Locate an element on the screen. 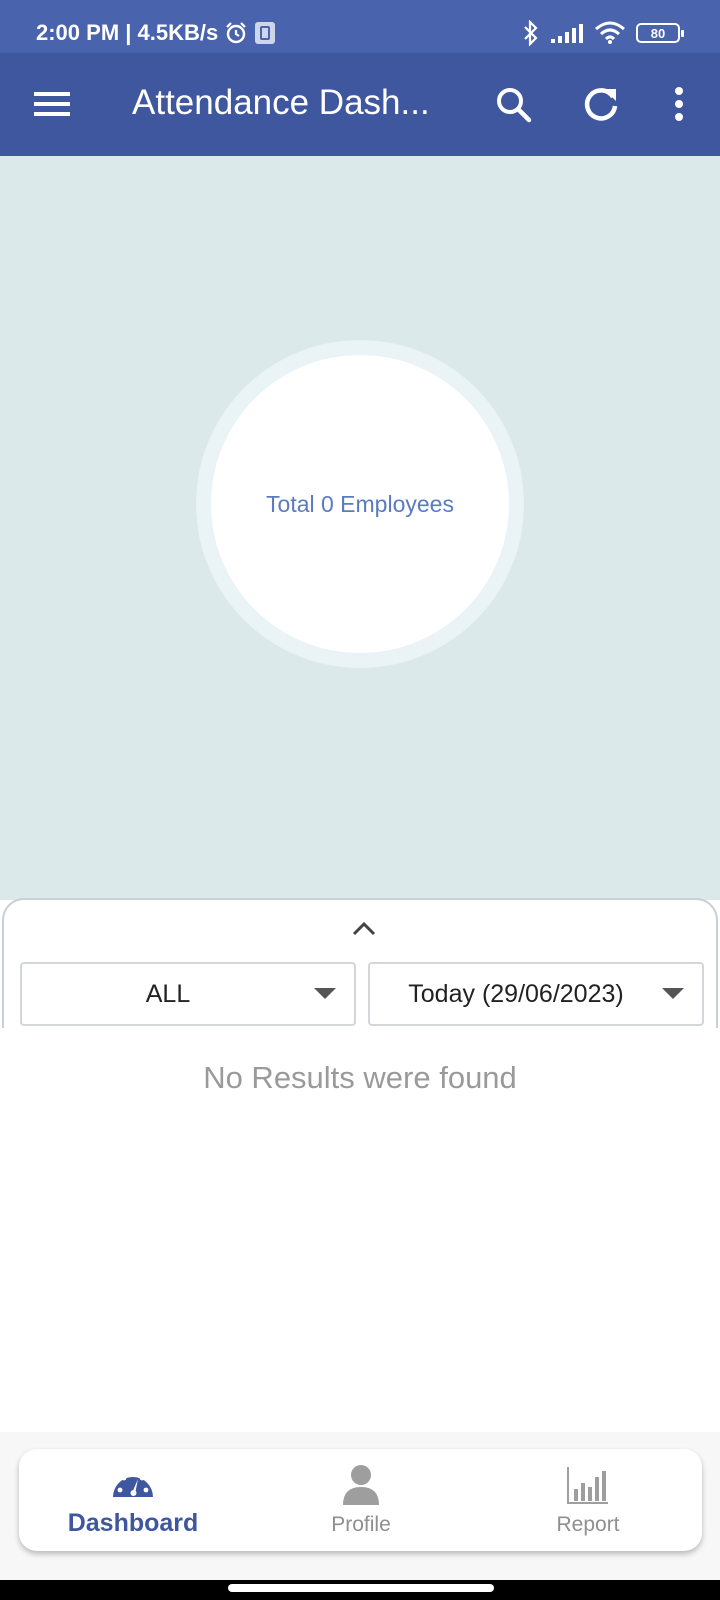  employee-donut-chart: Total 0 Employees is located at coordinates (360, 504).